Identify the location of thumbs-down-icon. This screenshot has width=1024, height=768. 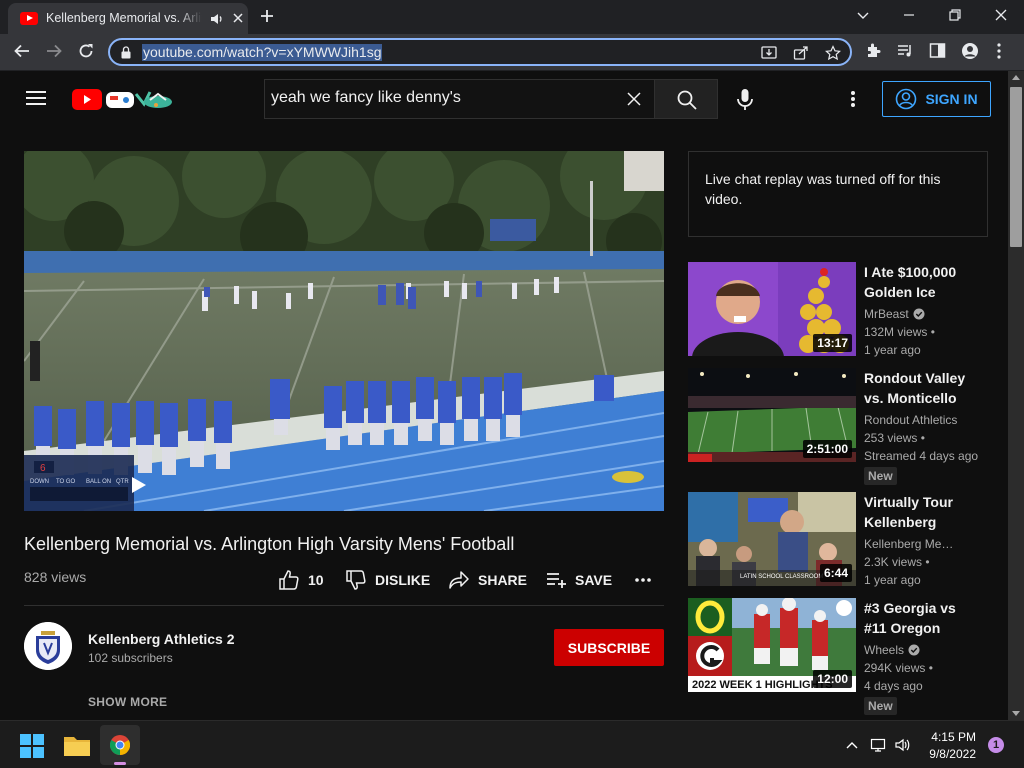
(356, 580).